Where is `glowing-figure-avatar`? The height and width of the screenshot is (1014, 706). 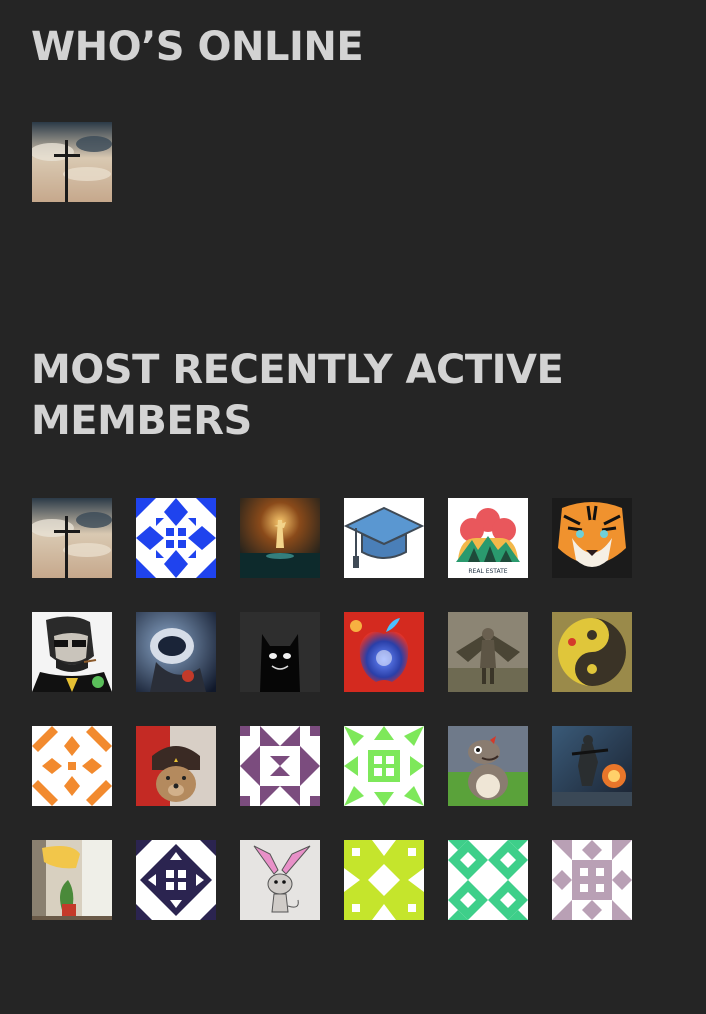 glowing-figure-avatar is located at coordinates (280, 538).